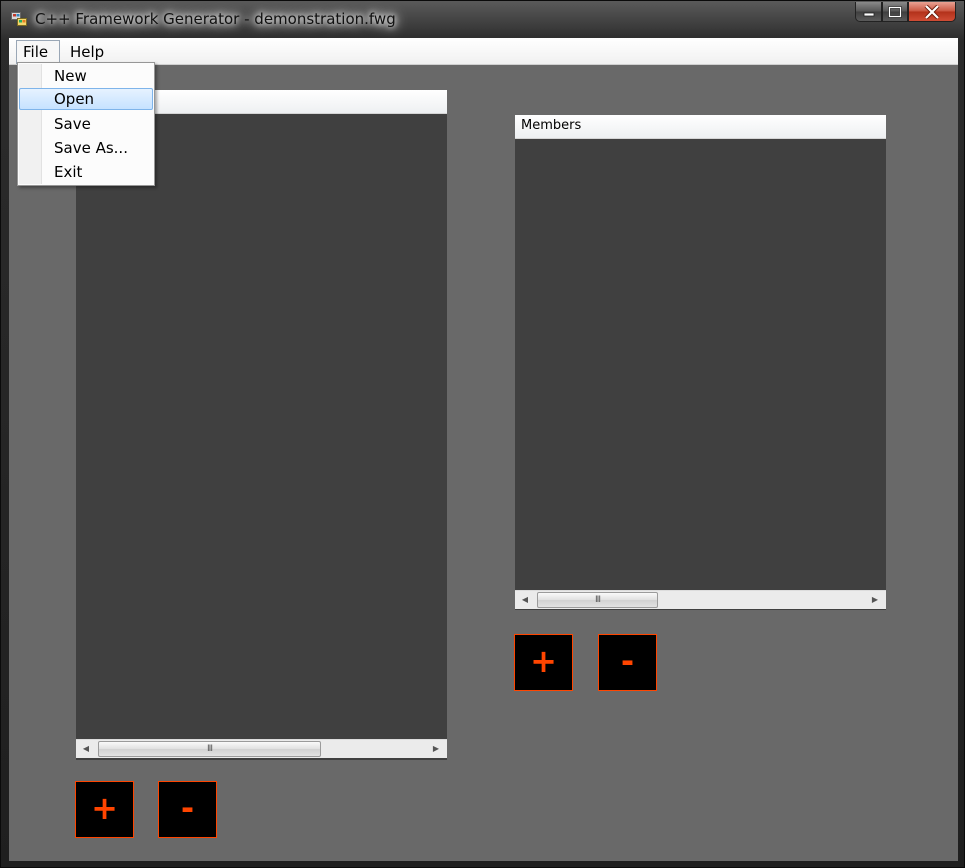 The height and width of the screenshot is (868, 965). I want to click on maximize-button, so click(895, 12).